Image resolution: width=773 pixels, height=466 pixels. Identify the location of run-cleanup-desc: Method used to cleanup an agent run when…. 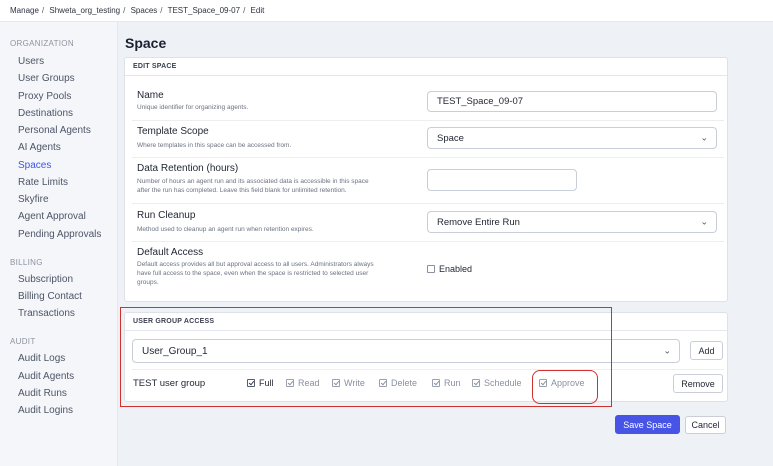
(225, 229).